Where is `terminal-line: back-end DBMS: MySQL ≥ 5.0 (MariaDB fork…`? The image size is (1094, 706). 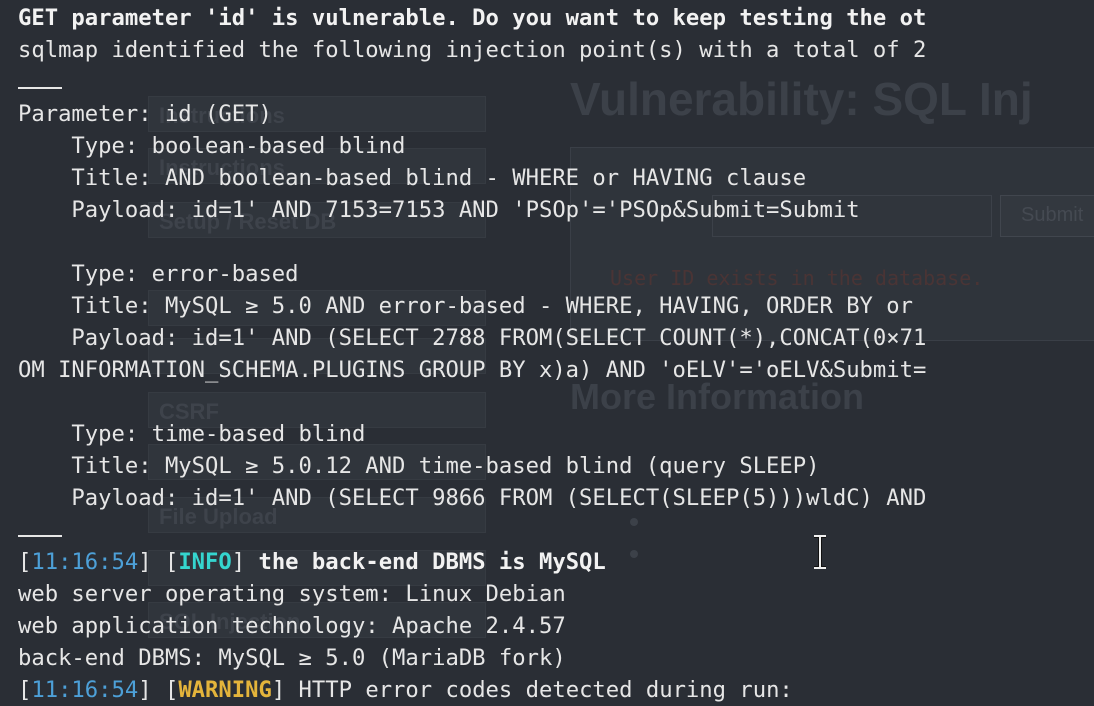
terminal-line: back-end DBMS: MySQL ≥ 5.0 (MariaDB fork… is located at coordinates (292, 658).